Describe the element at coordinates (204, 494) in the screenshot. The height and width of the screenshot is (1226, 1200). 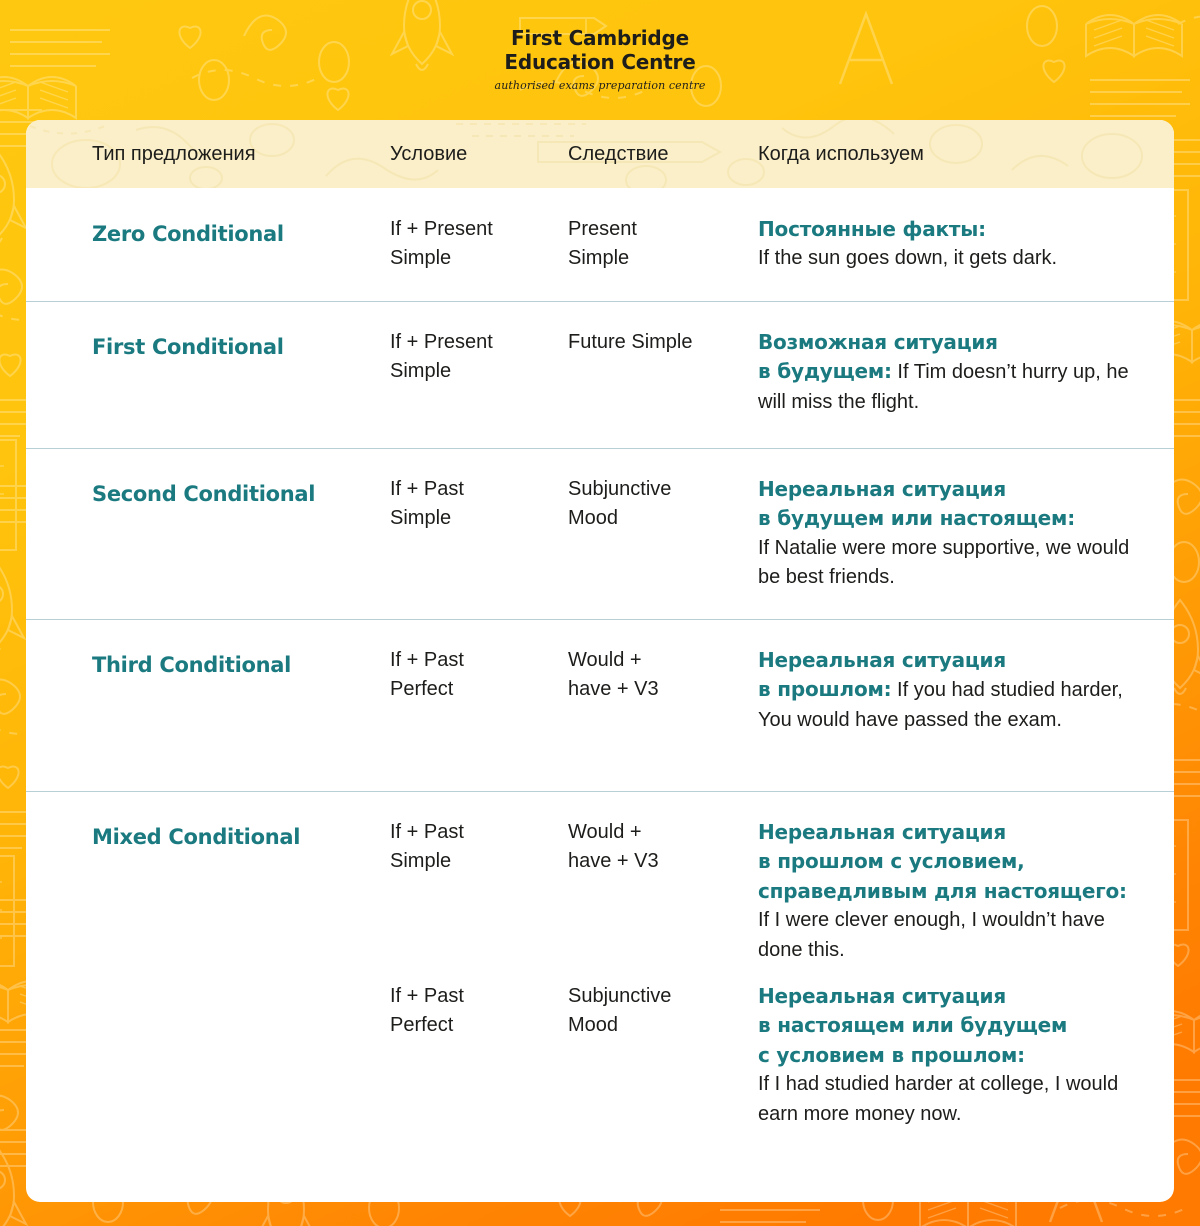
I see `conditional-type: Second Conditional` at that location.